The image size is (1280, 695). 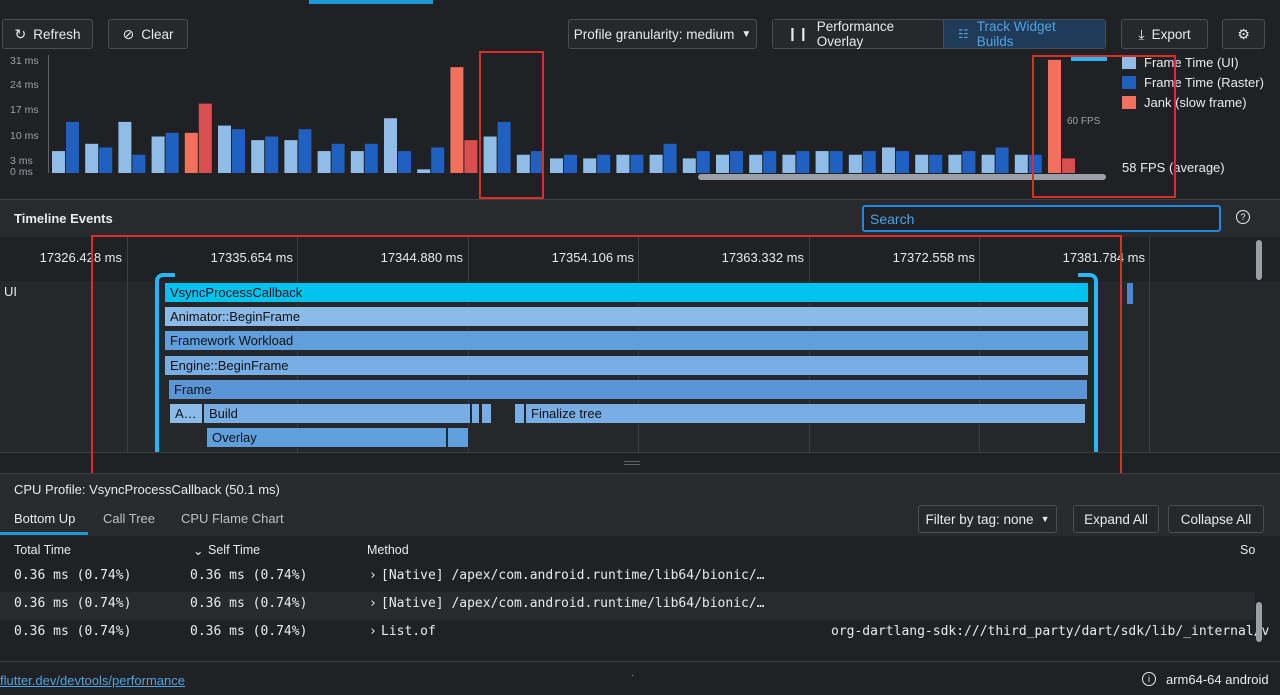 What do you see at coordinates (511, 125) in the screenshot?
I see `annotation-box-jank-frame` at bounding box center [511, 125].